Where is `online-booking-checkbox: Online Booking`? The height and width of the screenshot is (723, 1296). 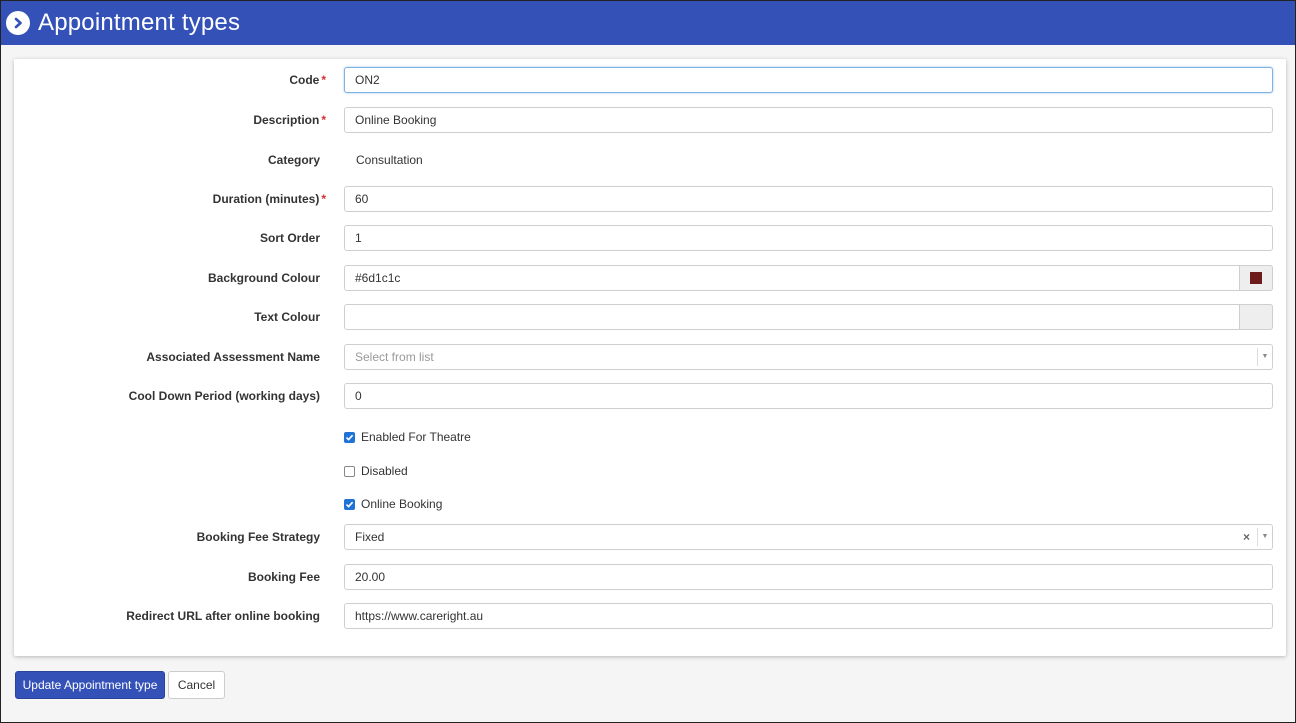 online-booking-checkbox: Online Booking is located at coordinates (393, 504).